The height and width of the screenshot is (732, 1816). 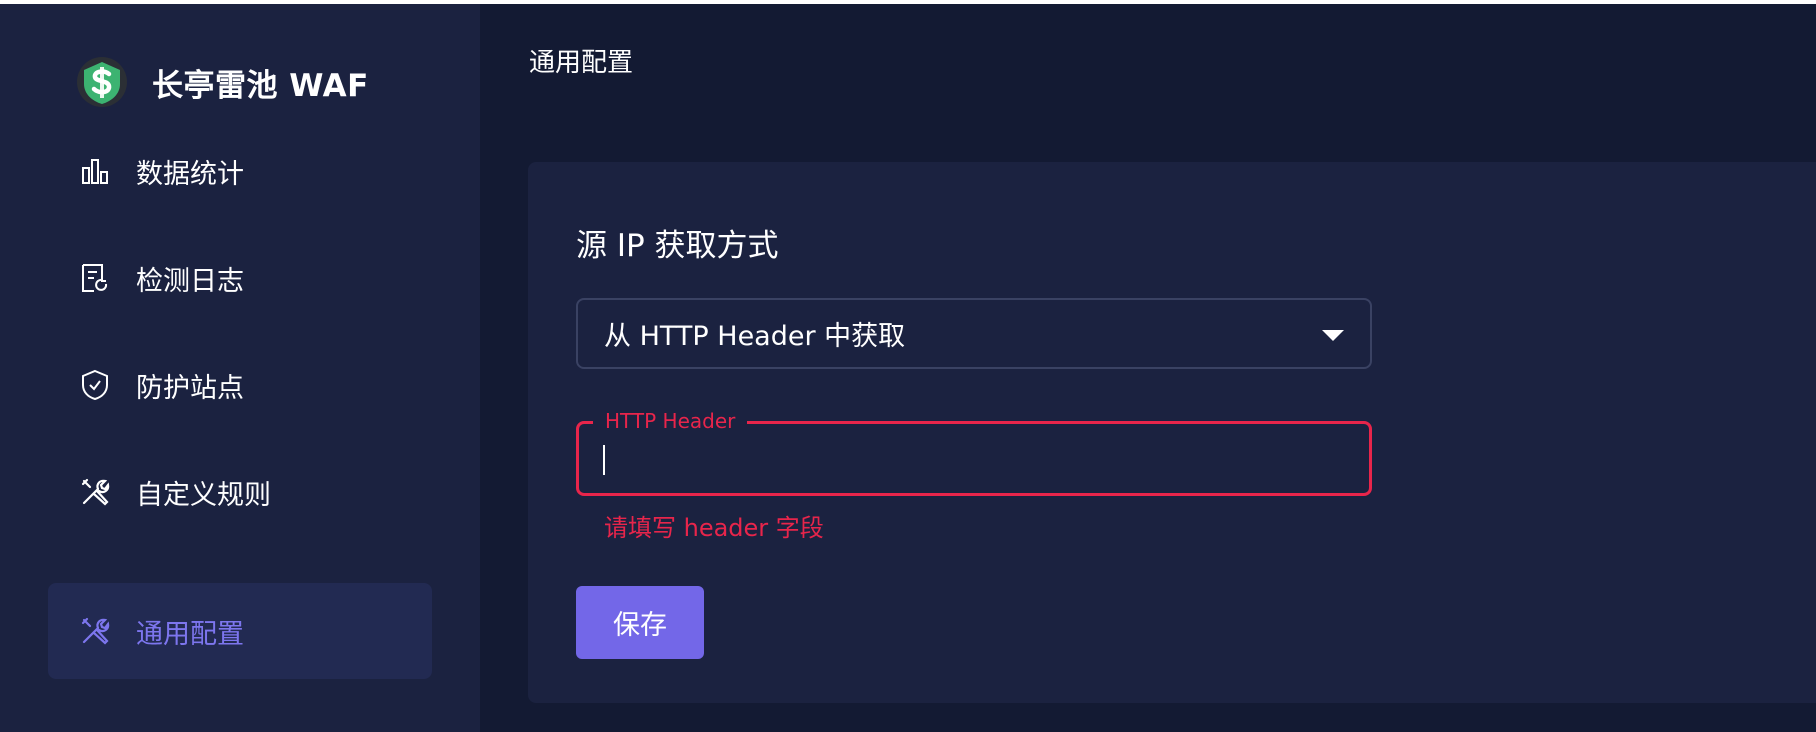 I want to click on http-header-field: HTTP Header, so click(x=974, y=452).